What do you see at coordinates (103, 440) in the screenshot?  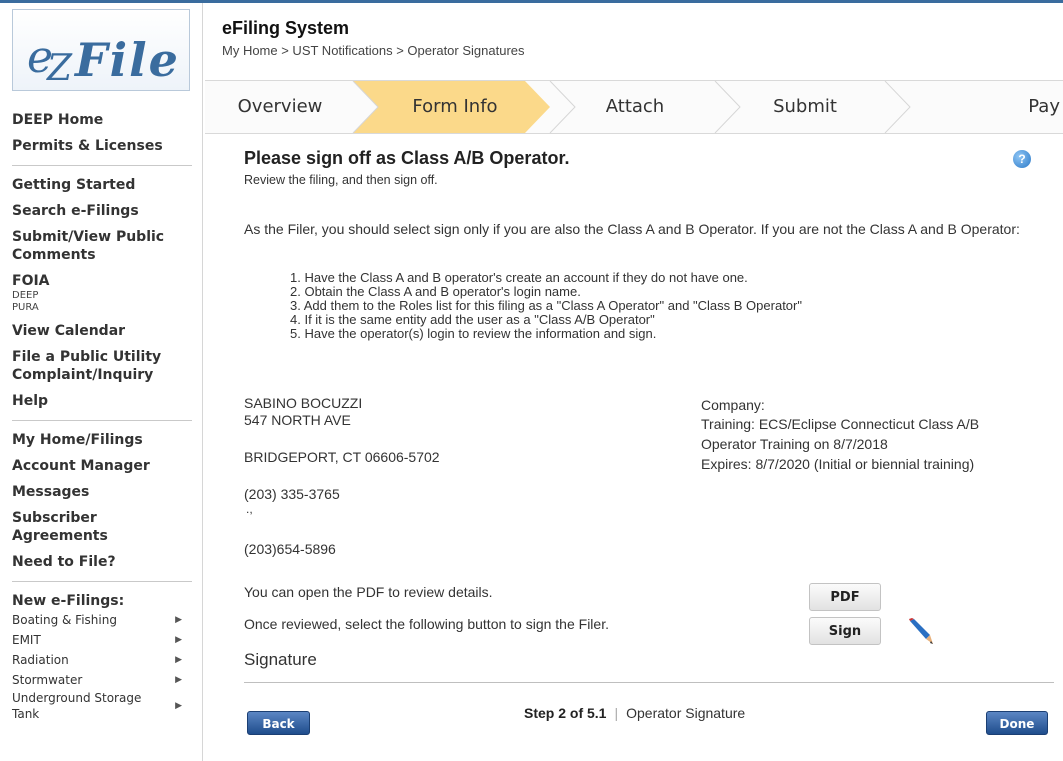 I see `sidebar-item-my-home: My Home/Filings` at bounding box center [103, 440].